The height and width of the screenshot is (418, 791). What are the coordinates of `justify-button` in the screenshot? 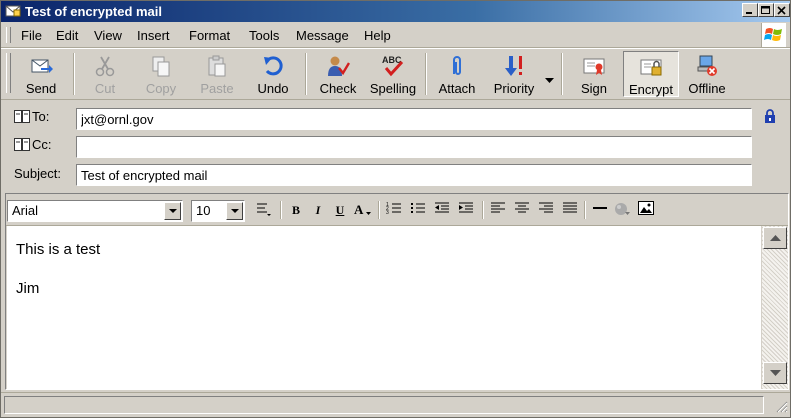 It's located at (570, 210).